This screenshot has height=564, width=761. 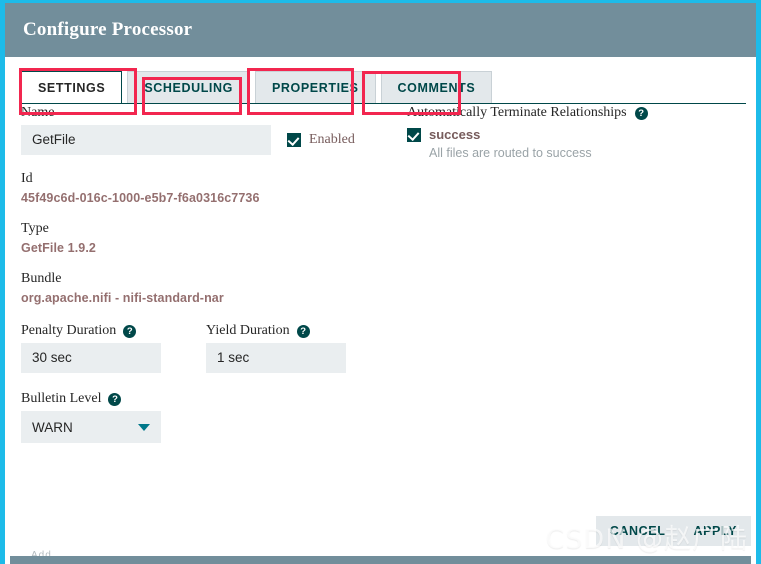 What do you see at coordinates (206, 279) in the screenshot?
I see `bundle-label: Bundle` at bounding box center [206, 279].